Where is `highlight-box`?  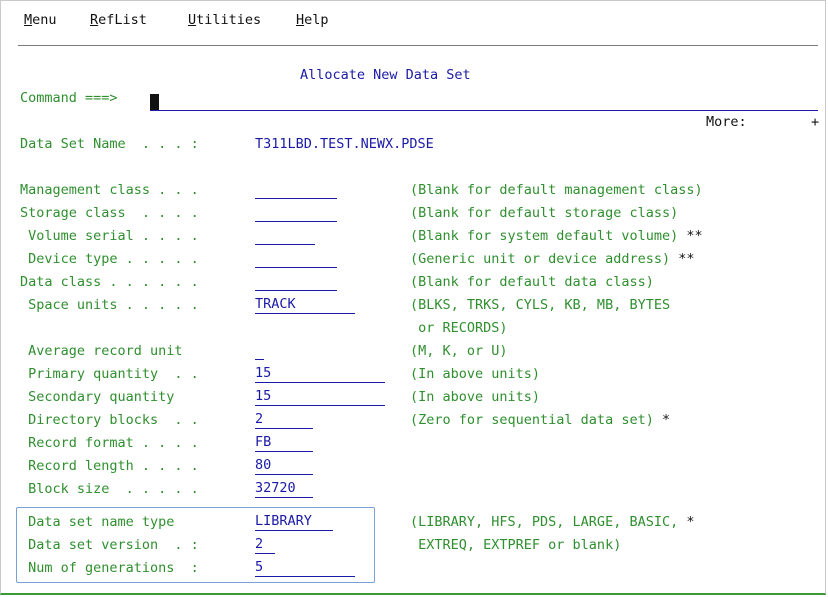 highlight-box is located at coordinates (195, 545).